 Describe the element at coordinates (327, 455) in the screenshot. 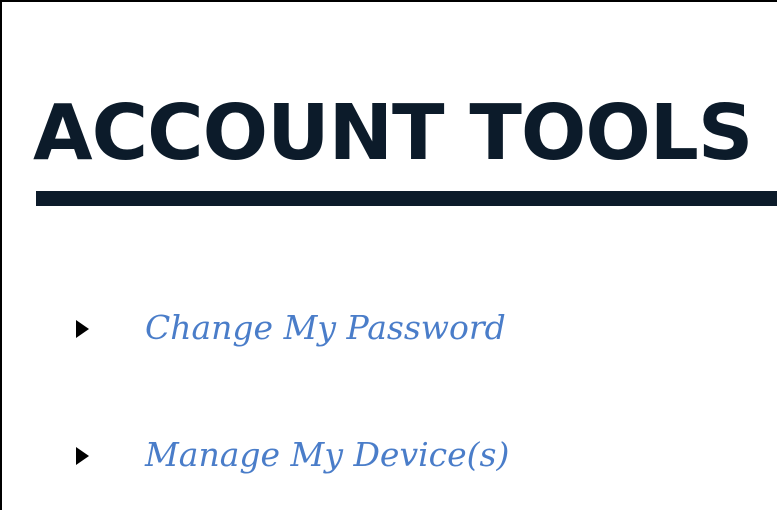

I see `manage-devices-link: Manage My Device(s)` at that location.